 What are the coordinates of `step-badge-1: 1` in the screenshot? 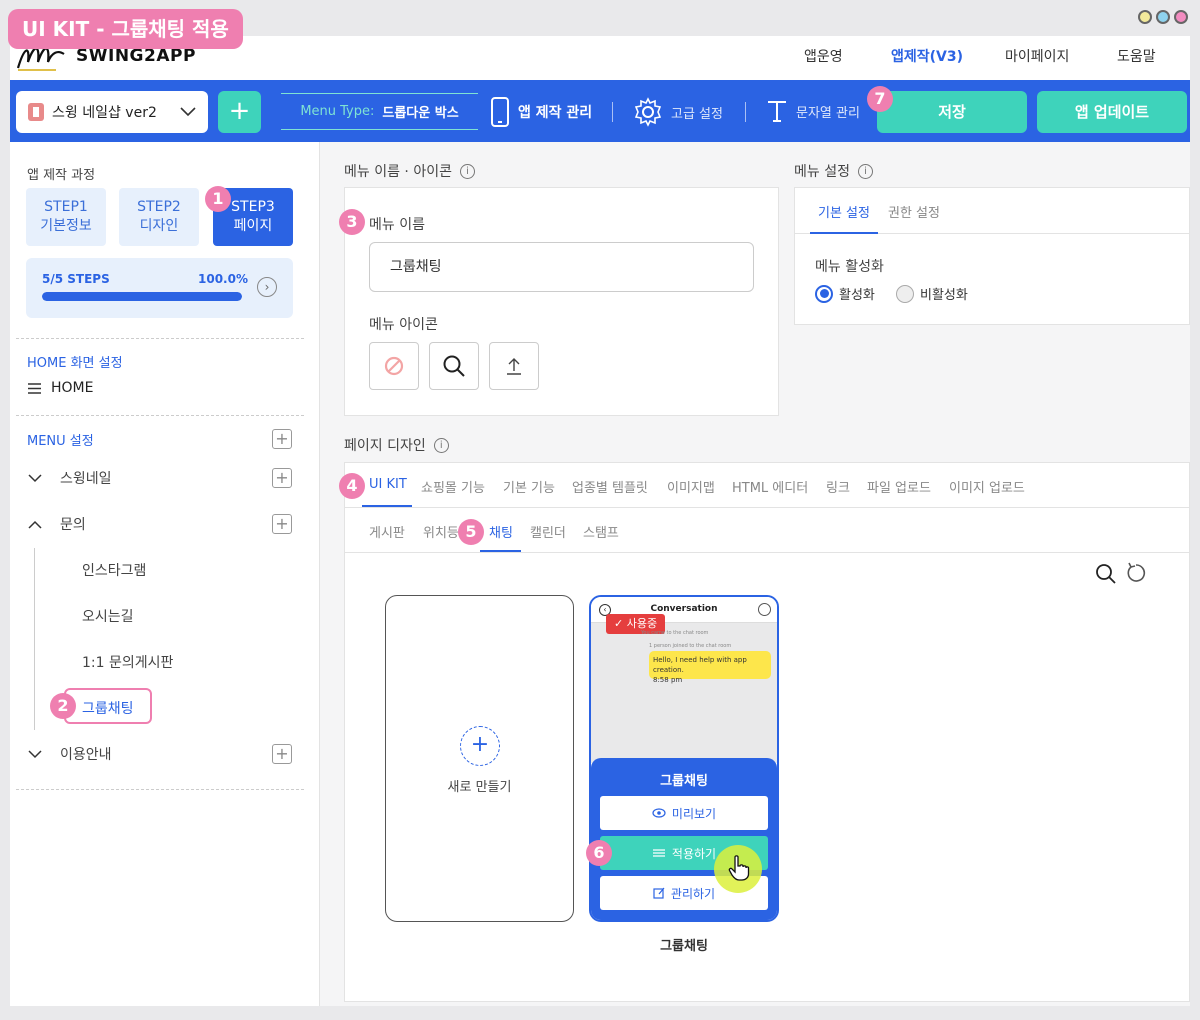 It's located at (218, 199).